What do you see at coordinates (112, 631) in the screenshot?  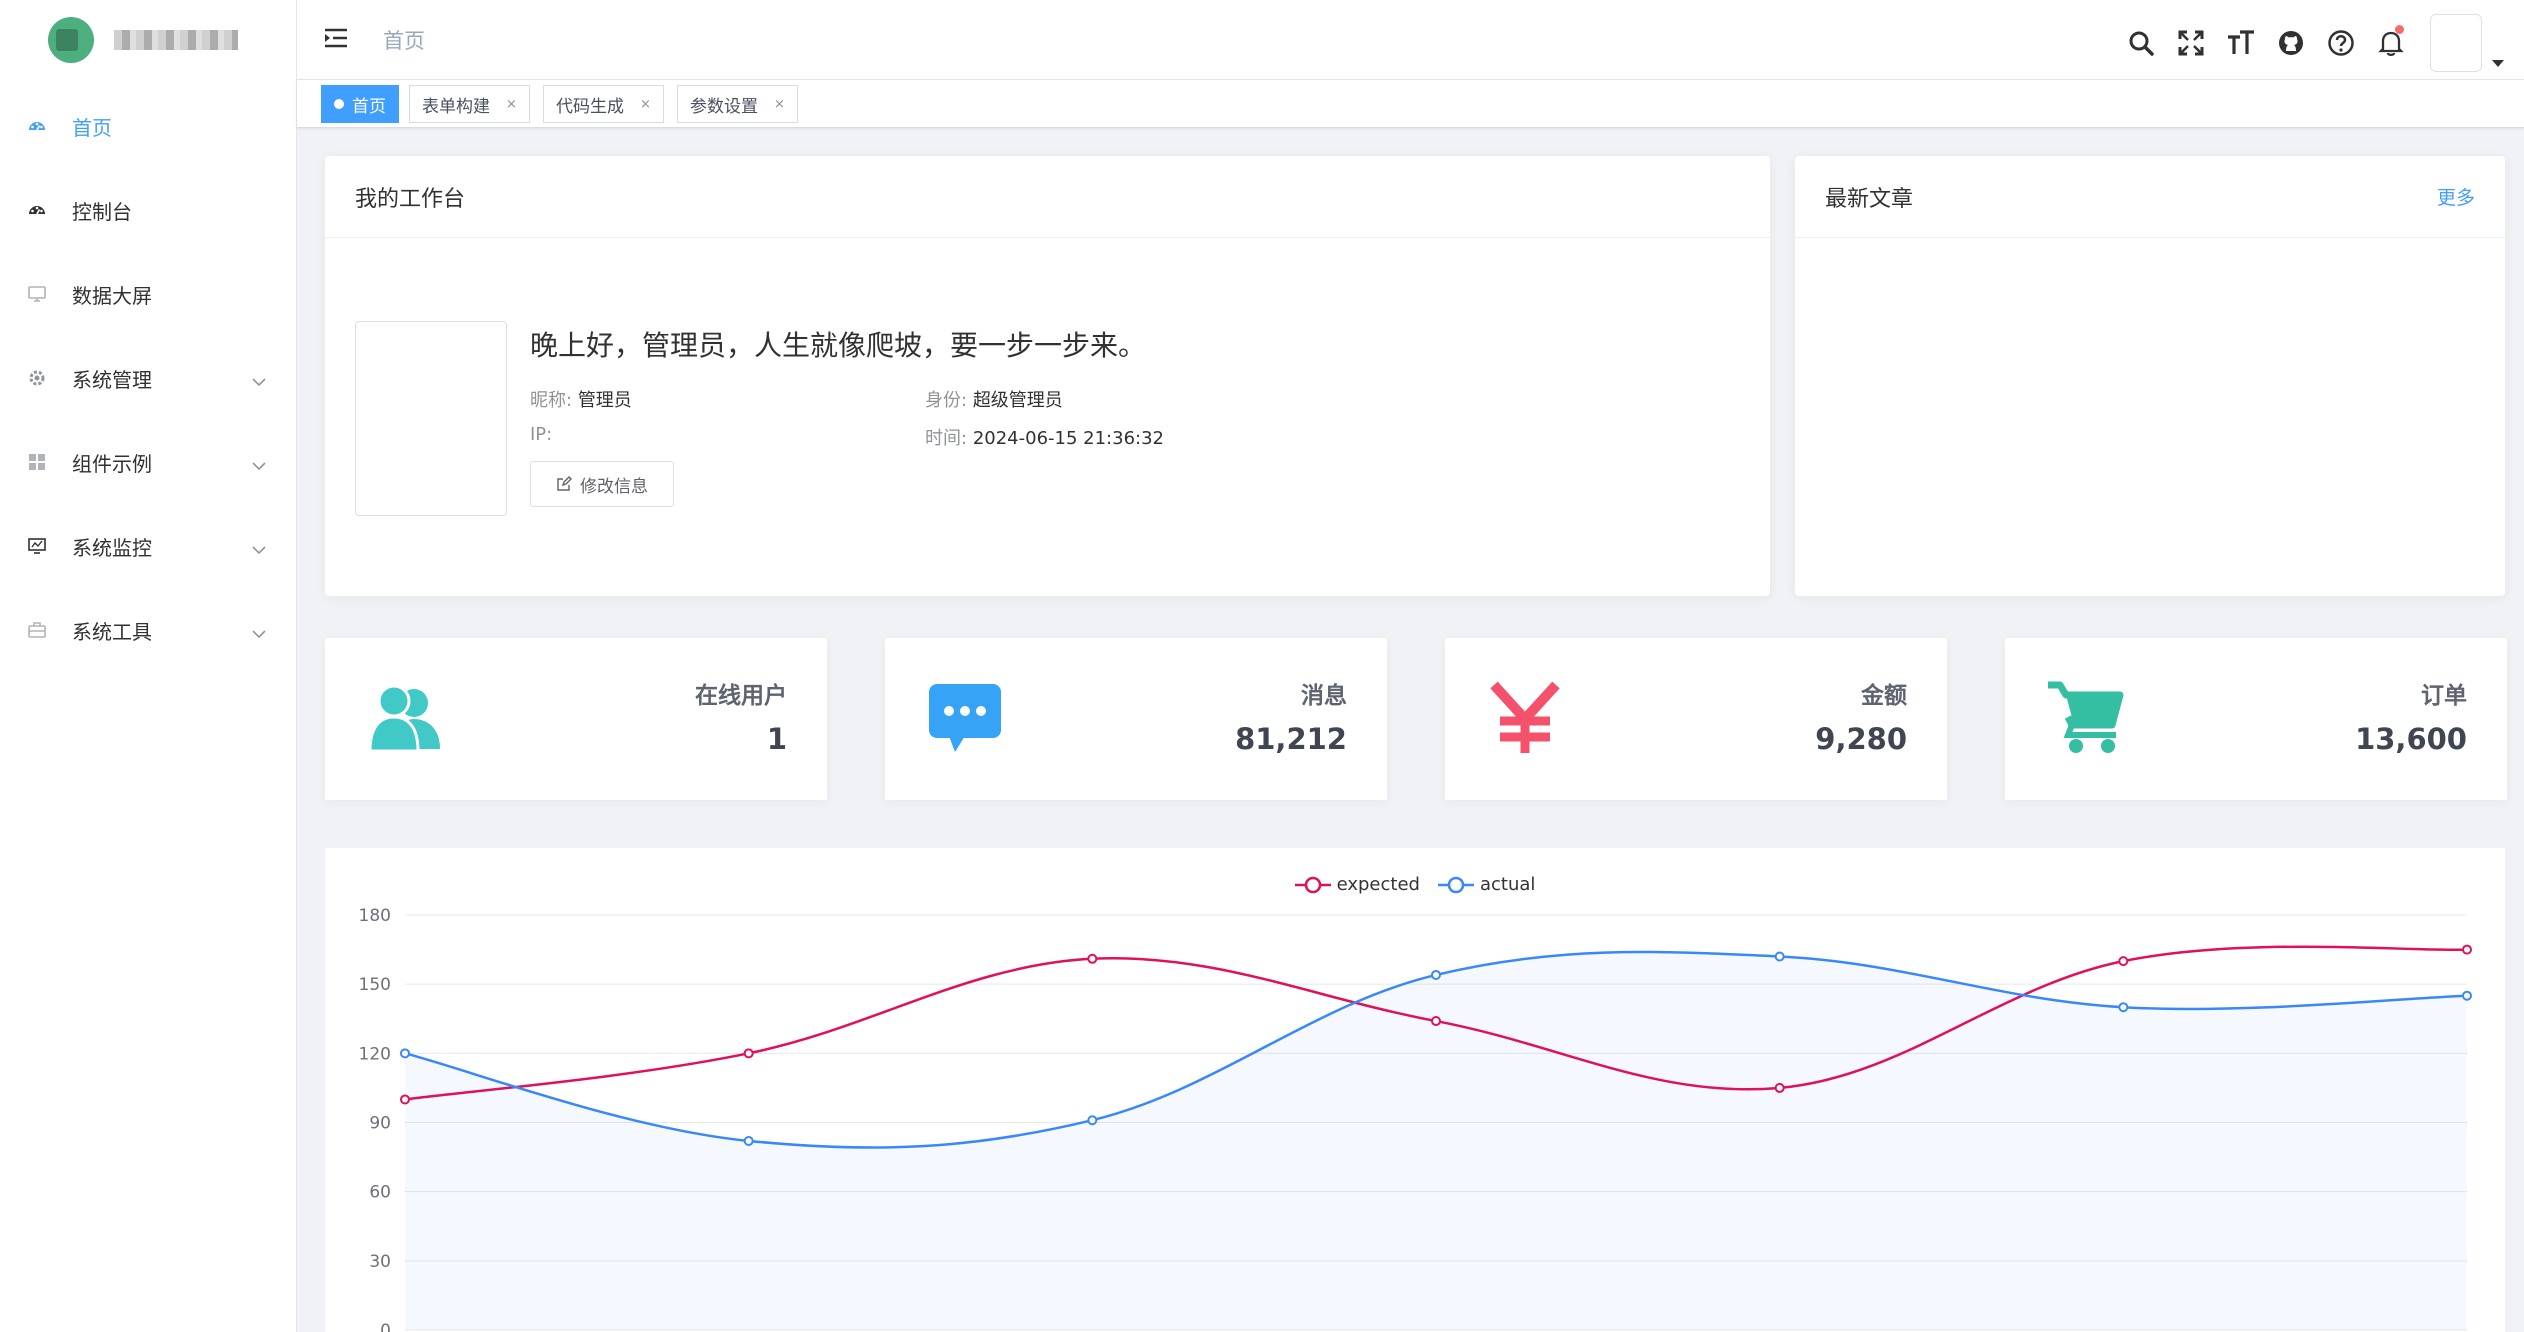 I see `sidebar-item-label: 系统工具` at bounding box center [112, 631].